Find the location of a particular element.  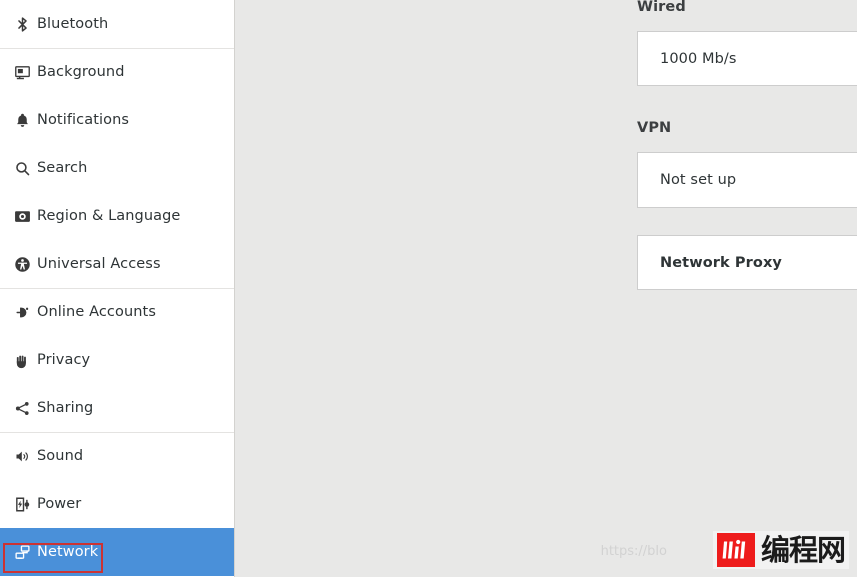

background-icon is located at coordinates (22, 73).